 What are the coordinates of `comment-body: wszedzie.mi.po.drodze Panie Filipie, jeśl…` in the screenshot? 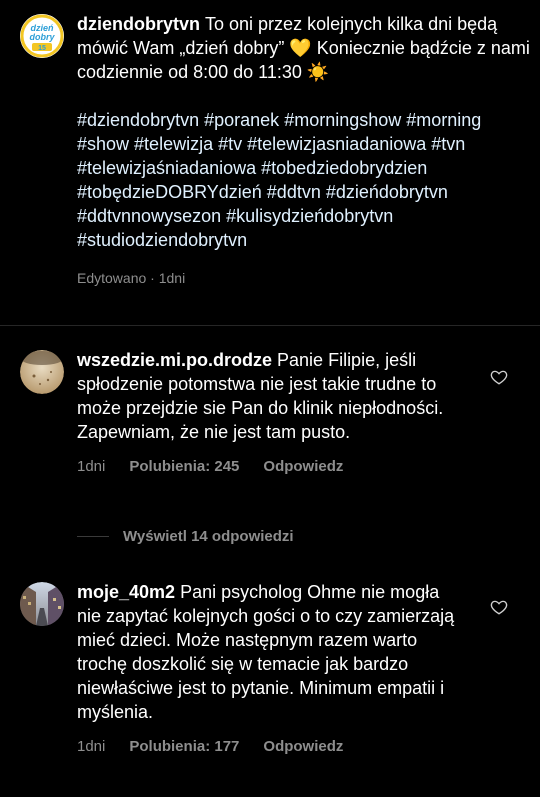 It's located at (269, 396).